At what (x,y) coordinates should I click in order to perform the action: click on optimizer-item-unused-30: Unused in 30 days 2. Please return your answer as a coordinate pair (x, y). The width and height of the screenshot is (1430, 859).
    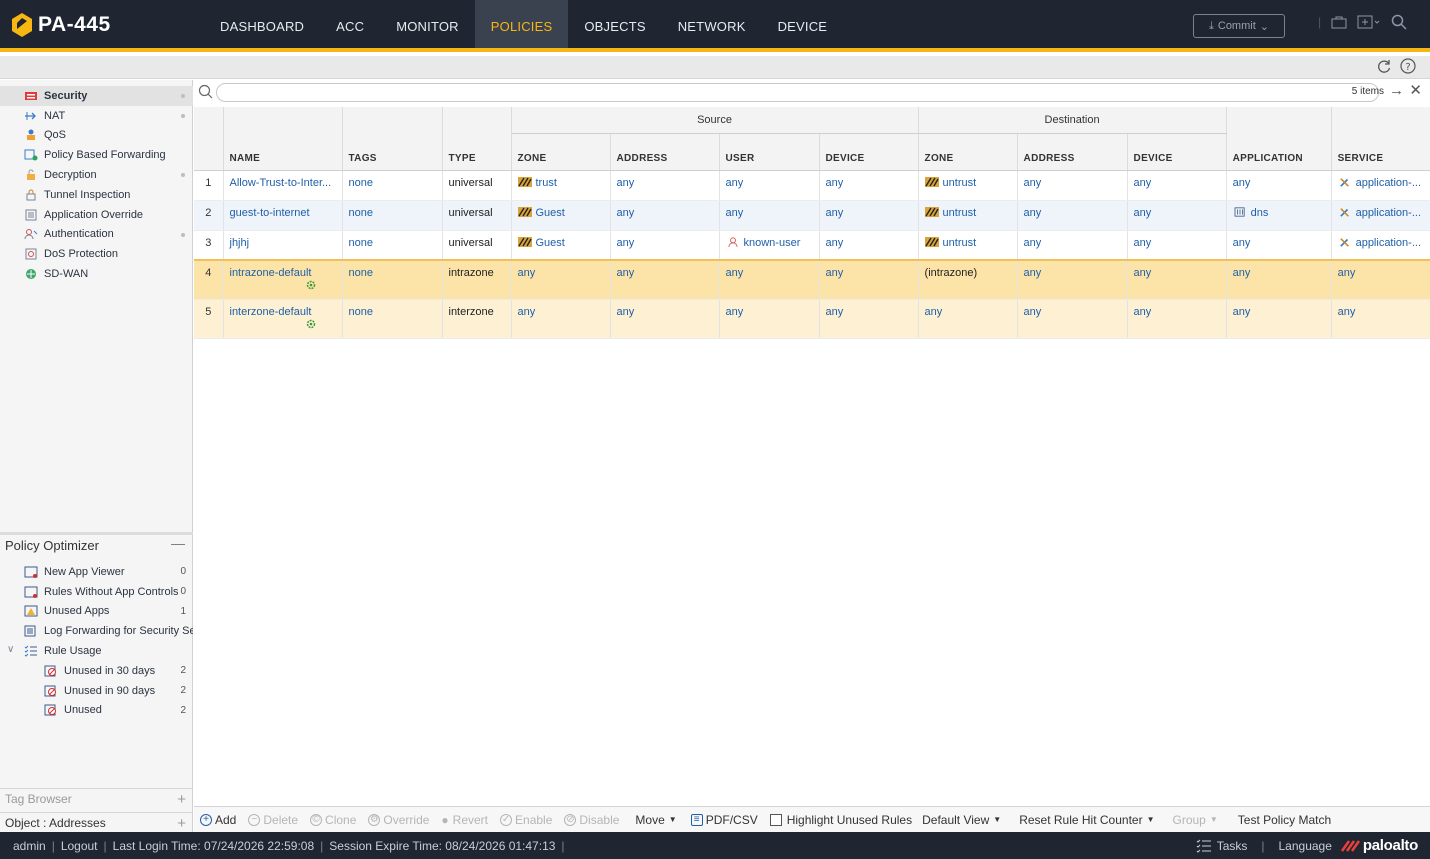
    Looking at the image, I should click on (96, 671).